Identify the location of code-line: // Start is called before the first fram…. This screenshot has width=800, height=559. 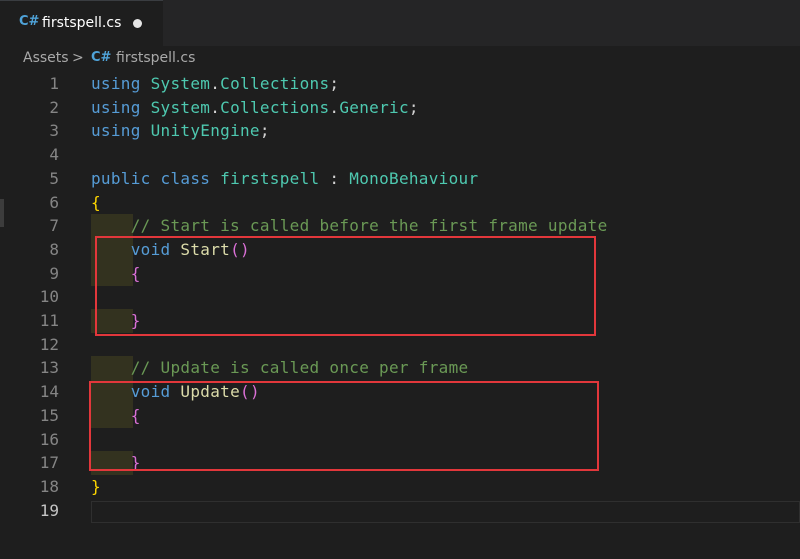
(349, 226).